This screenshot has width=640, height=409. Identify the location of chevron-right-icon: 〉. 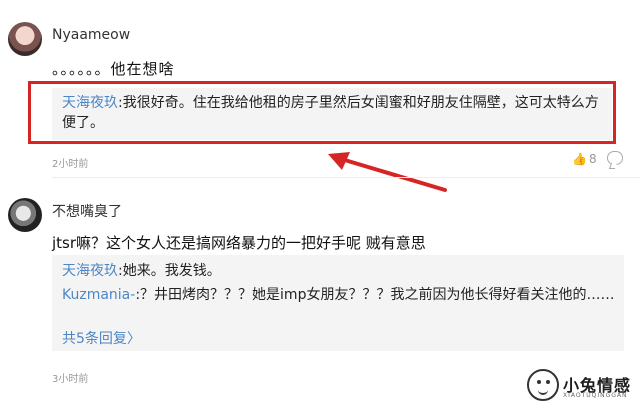
(133, 339).